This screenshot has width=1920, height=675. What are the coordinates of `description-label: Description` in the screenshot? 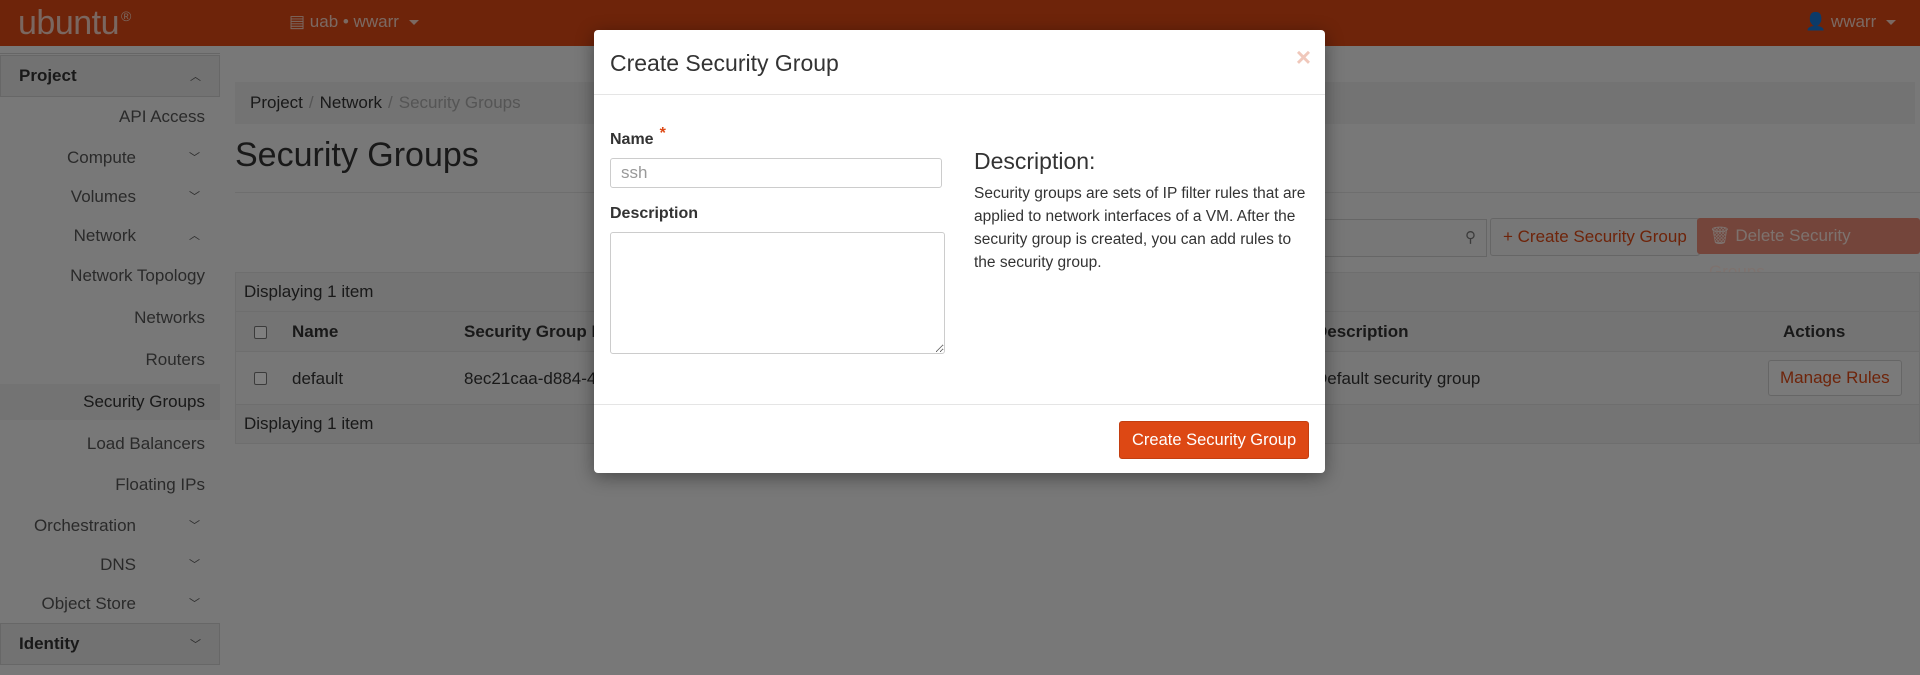 It's located at (654, 213).